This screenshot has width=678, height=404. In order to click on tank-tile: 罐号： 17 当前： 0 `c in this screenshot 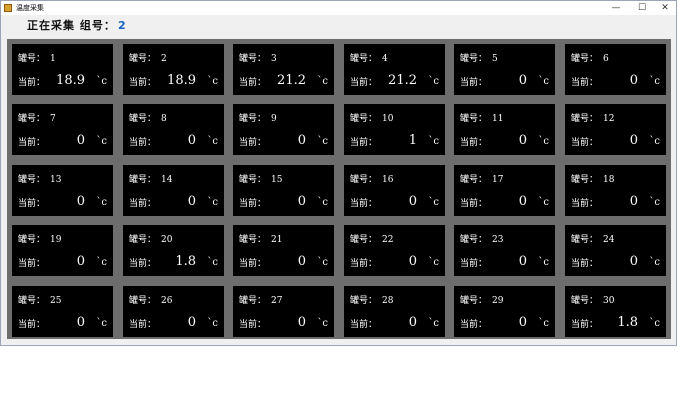, I will do `click(504, 190)`.